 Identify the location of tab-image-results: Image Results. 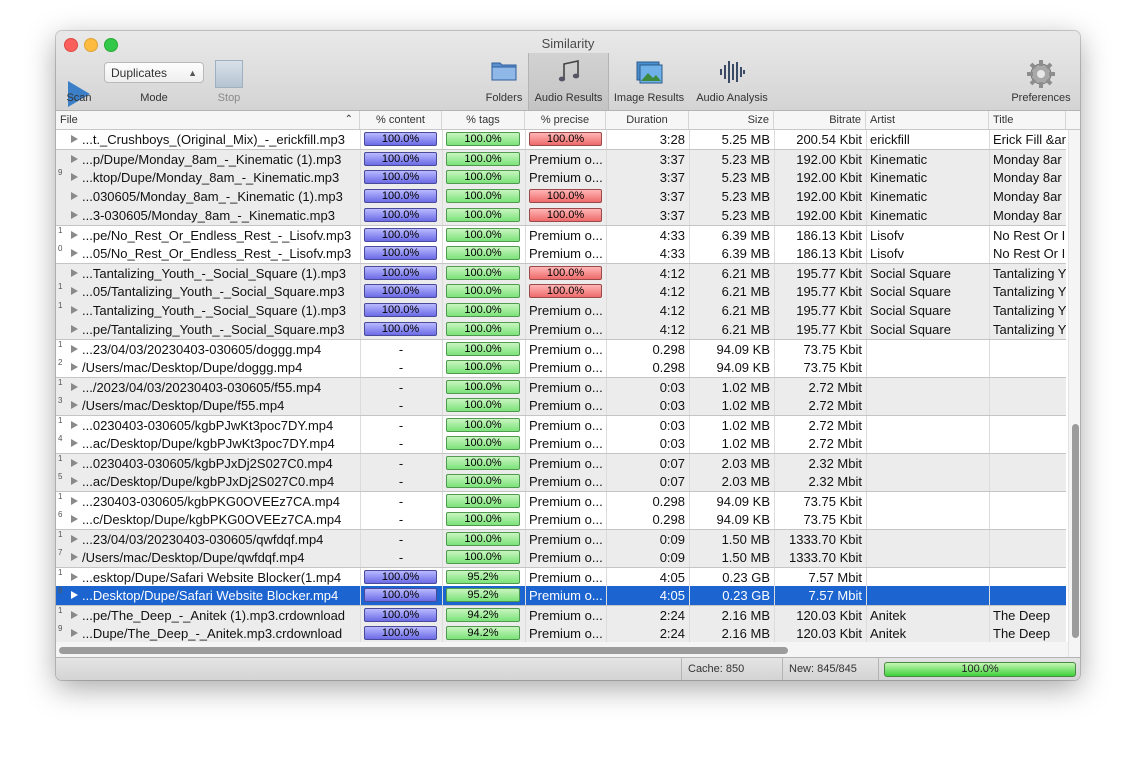
(649, 81).